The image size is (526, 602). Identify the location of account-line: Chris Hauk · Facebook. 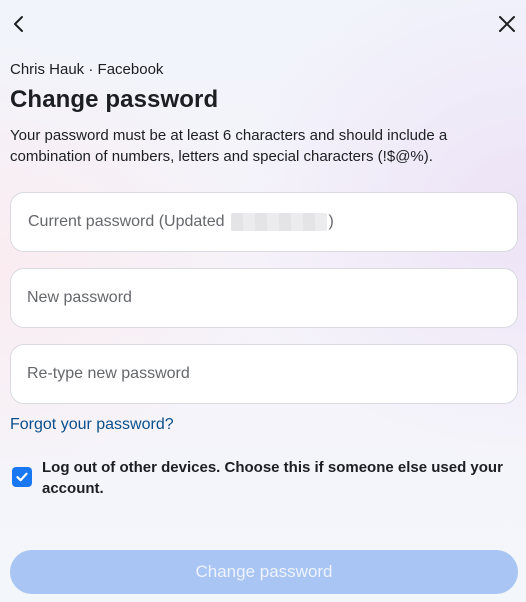
(86, 69).